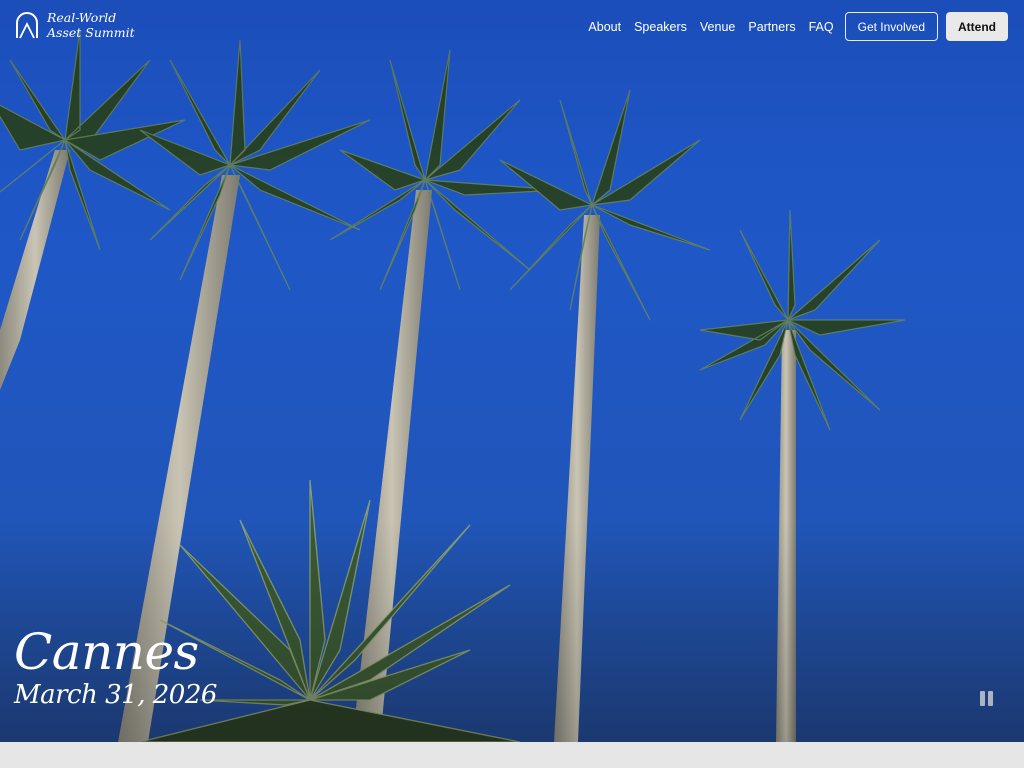  I want to click on event-city: Cannes, so click(106, 652).